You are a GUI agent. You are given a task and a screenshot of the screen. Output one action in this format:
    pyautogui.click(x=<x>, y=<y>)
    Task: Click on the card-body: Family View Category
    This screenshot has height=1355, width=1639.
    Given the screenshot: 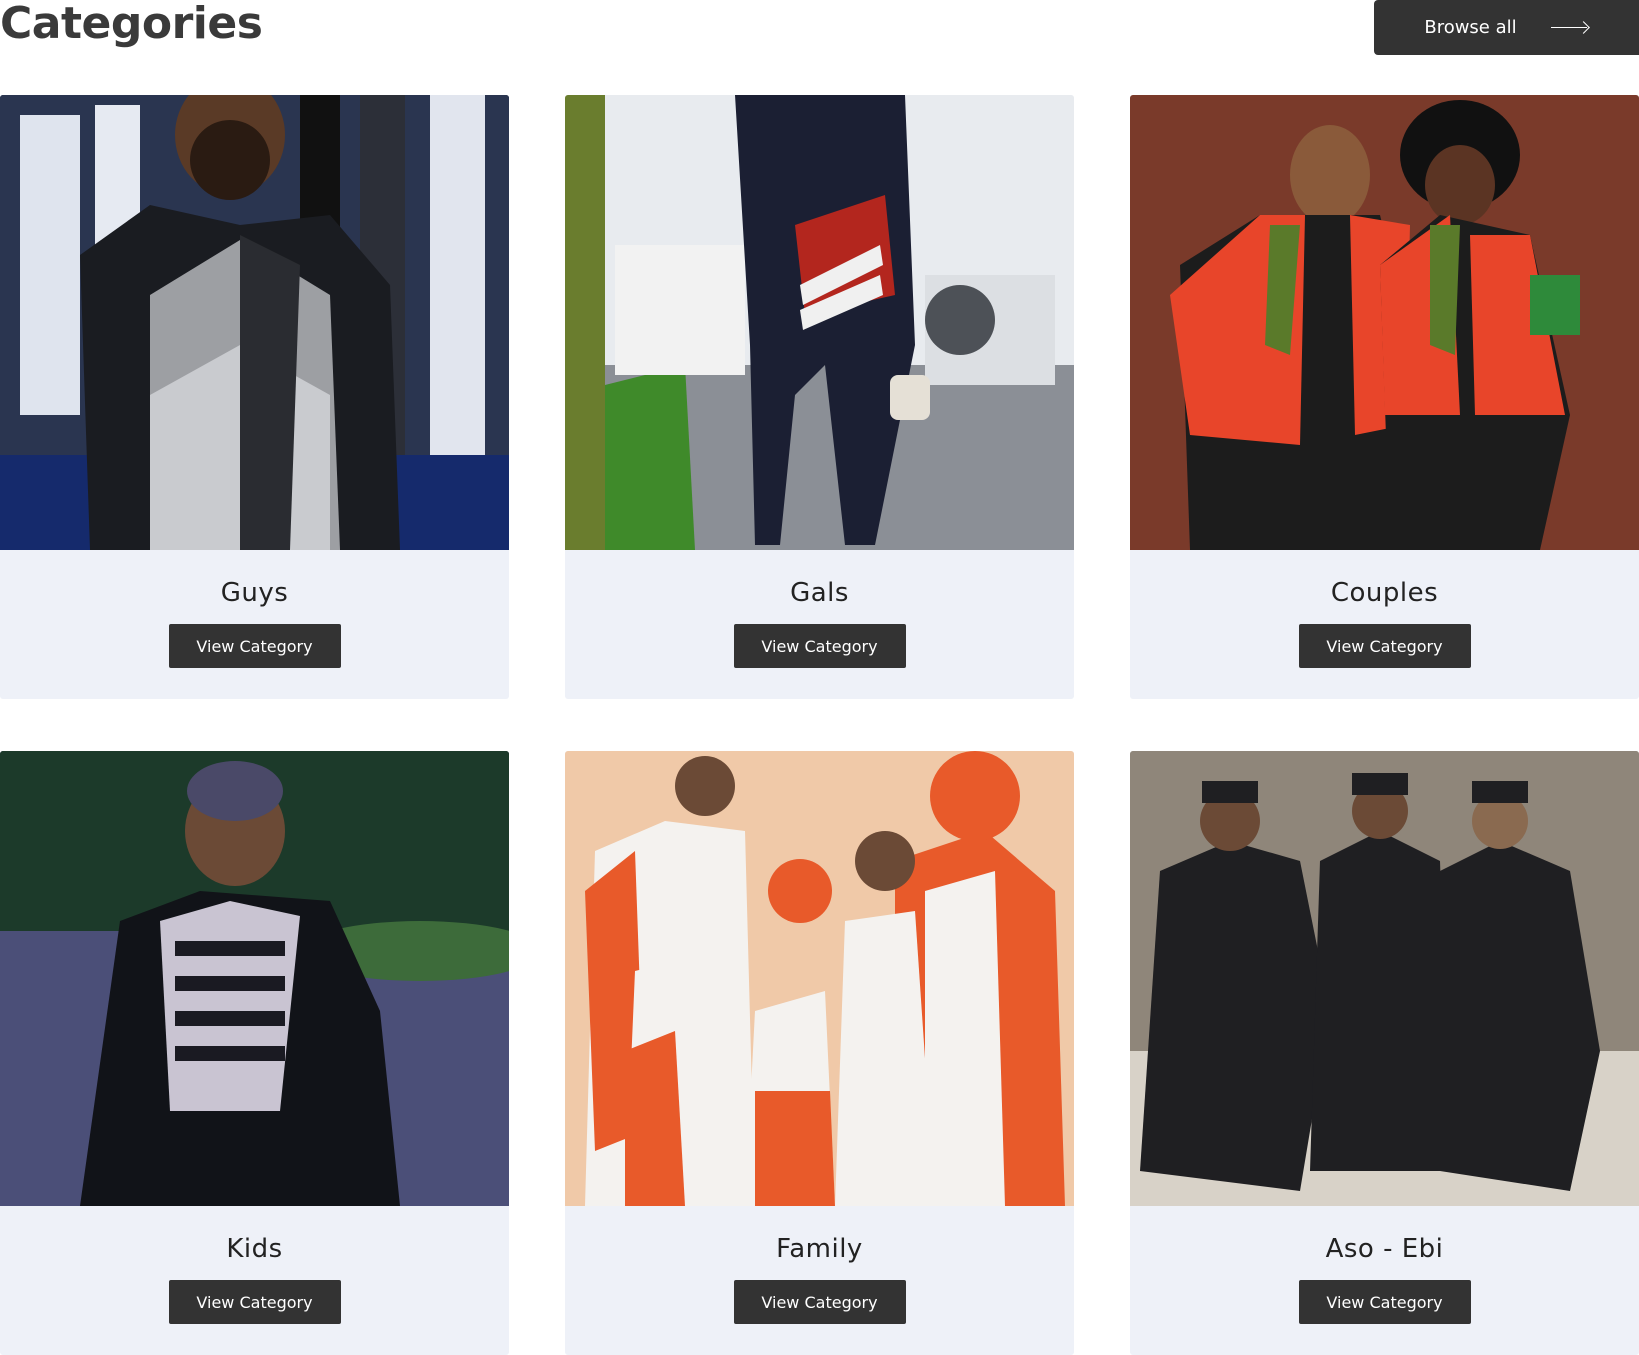 What is the action you would take?
    pyautogui.click(x=819, y=1280)
    